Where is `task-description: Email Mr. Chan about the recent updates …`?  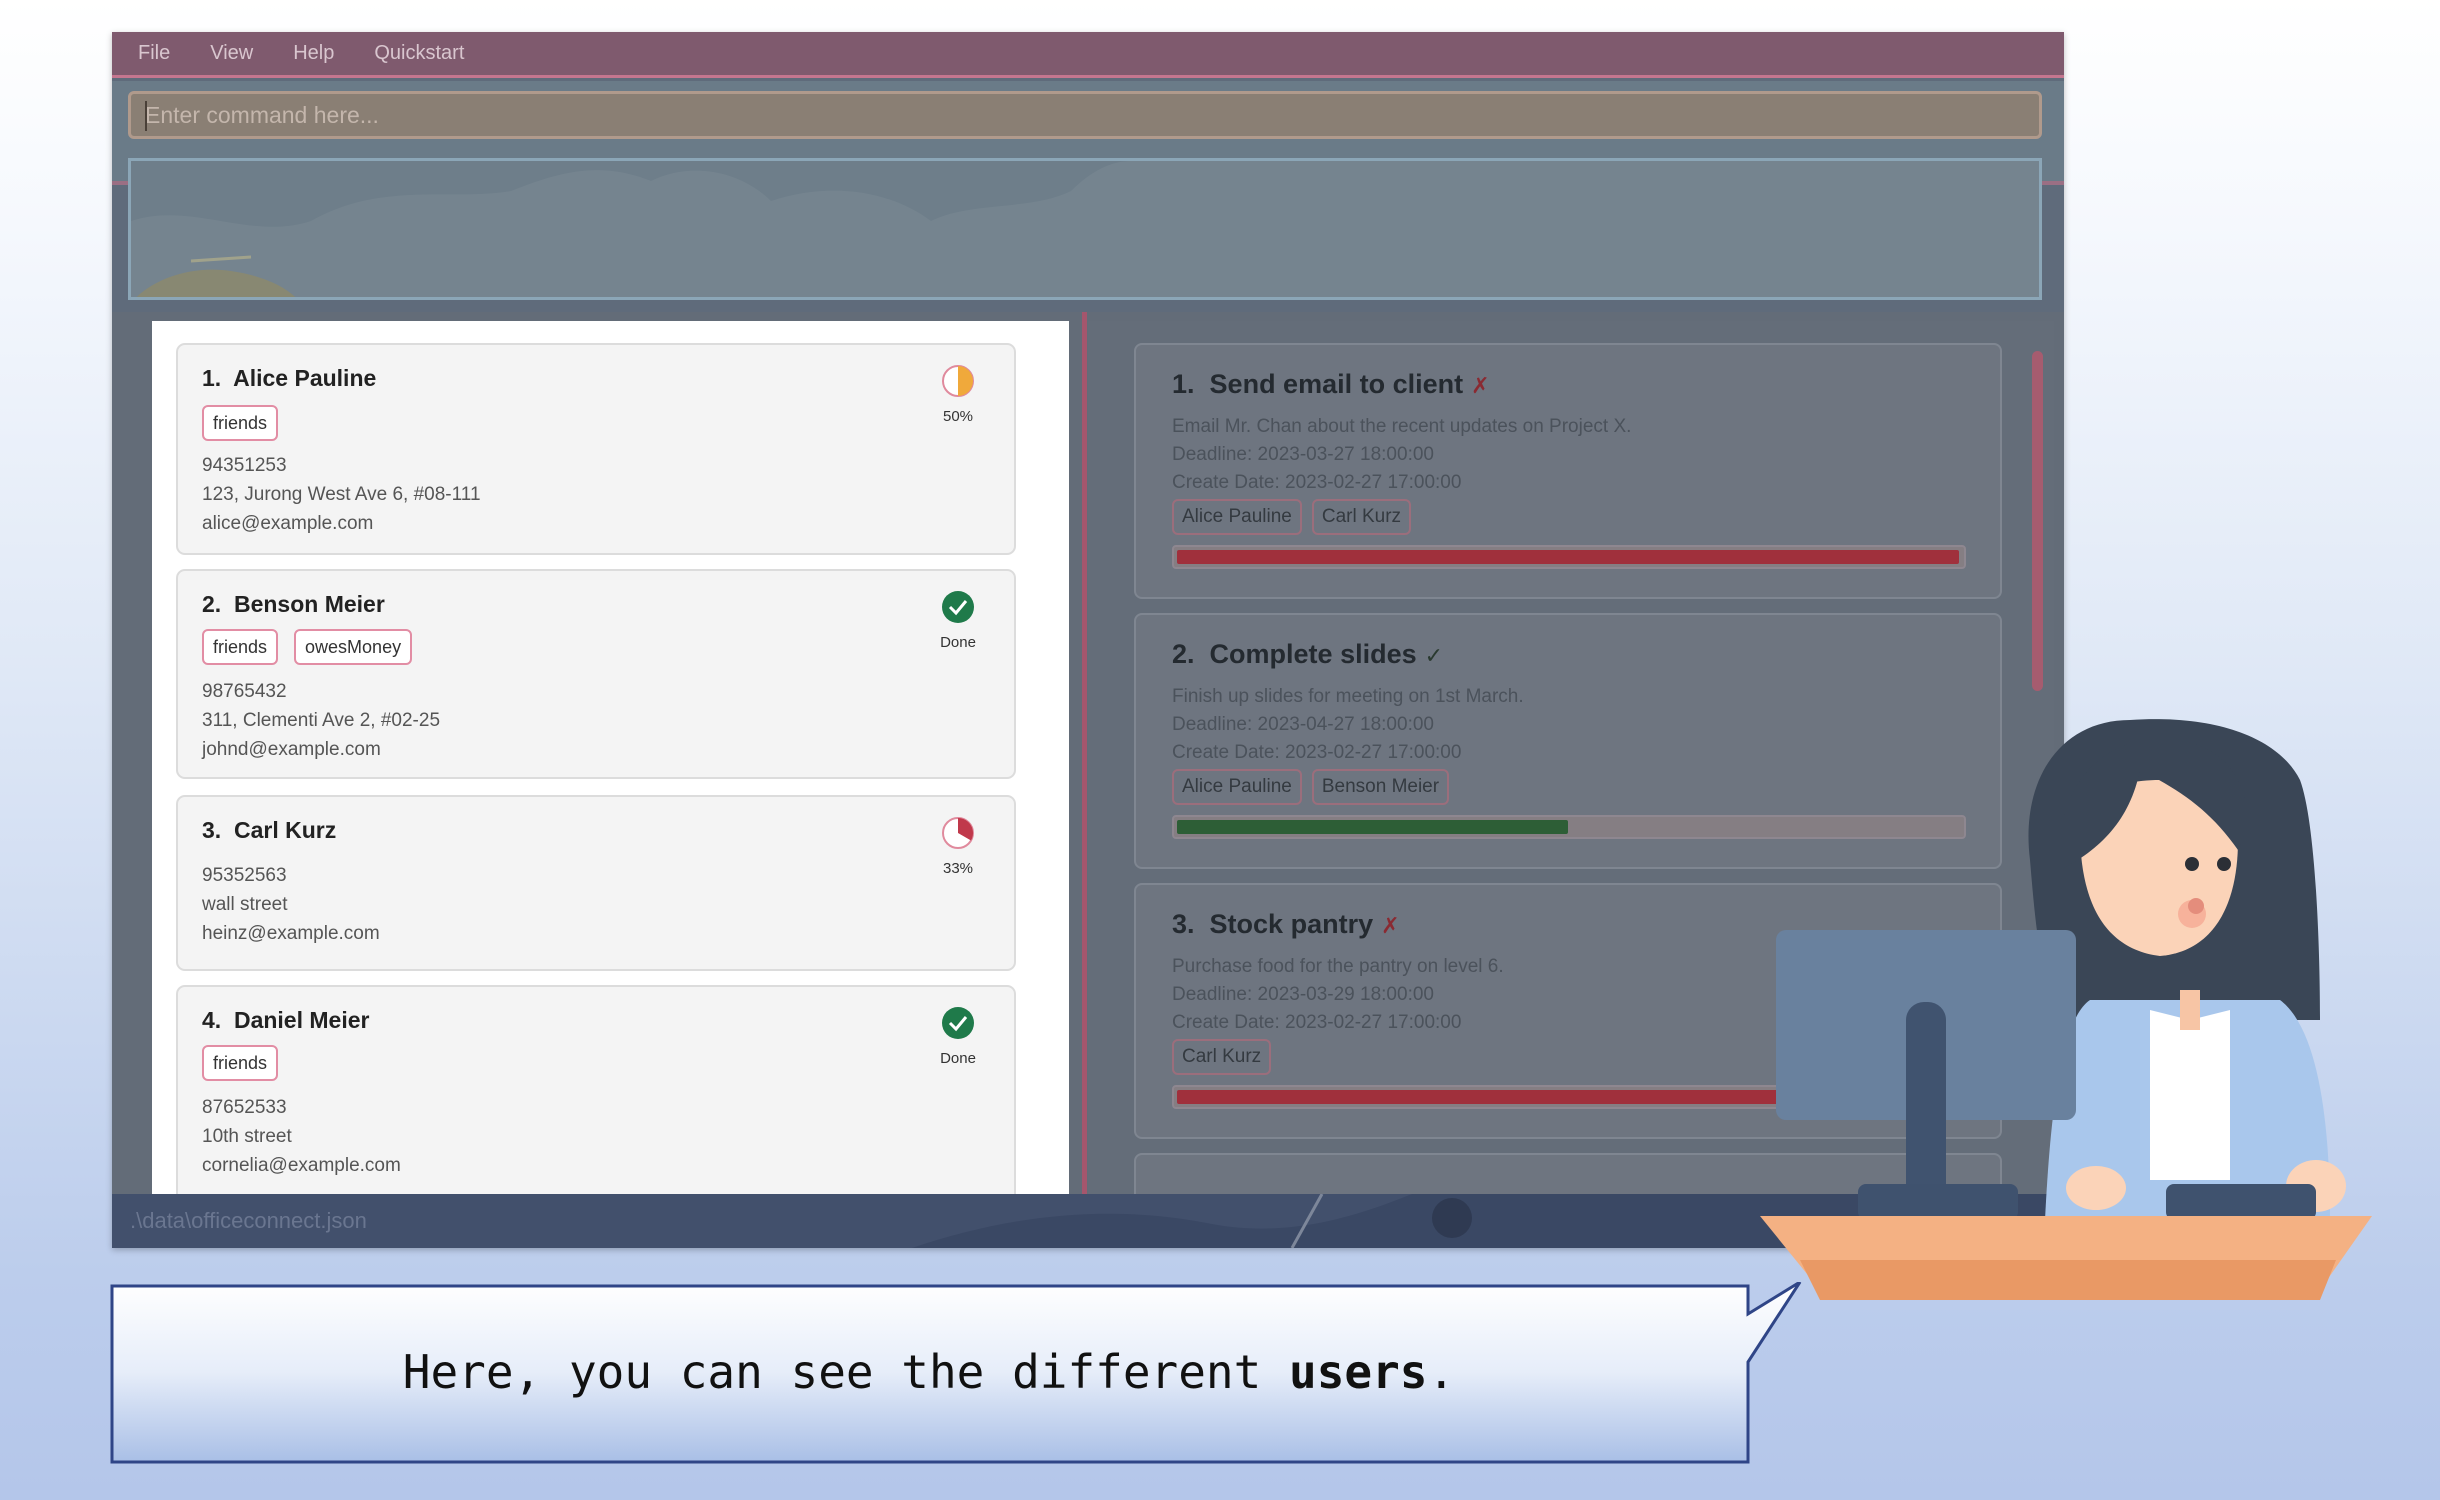
task-description: Email Mr. Chan about the recent updates … is located at coordinates (1402, 426).